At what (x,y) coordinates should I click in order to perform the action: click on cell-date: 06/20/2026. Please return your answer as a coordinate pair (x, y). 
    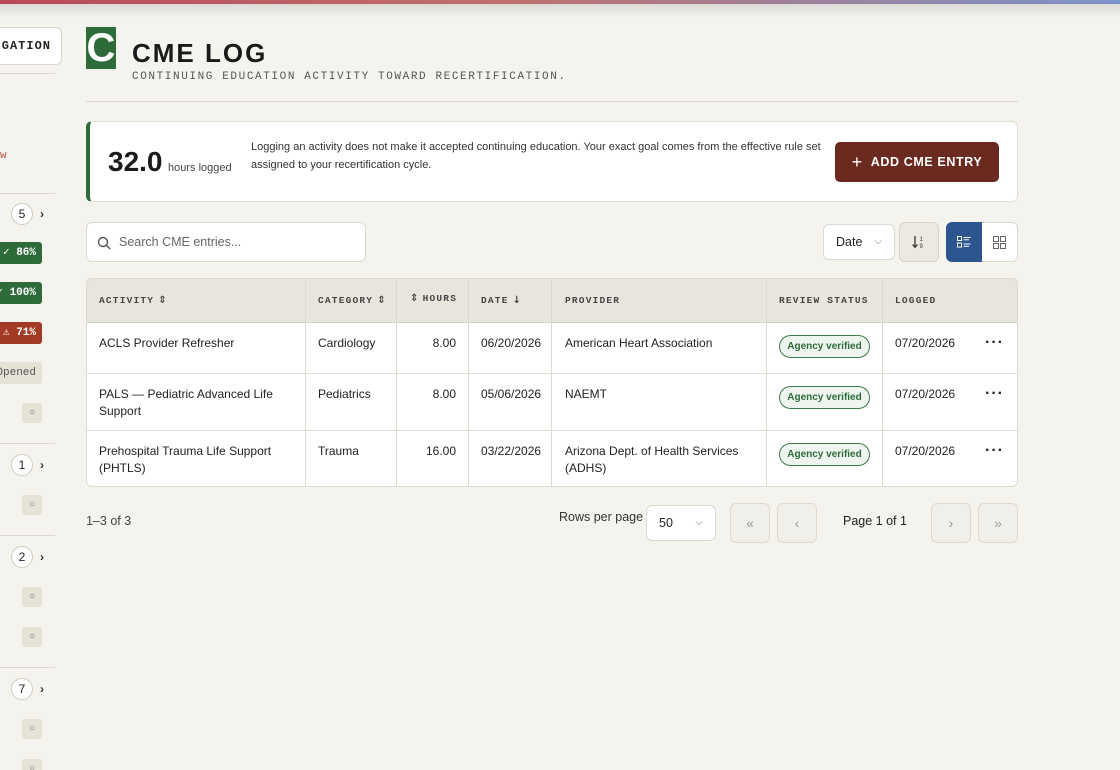
    Looking at the image, I should click on (511, 343).